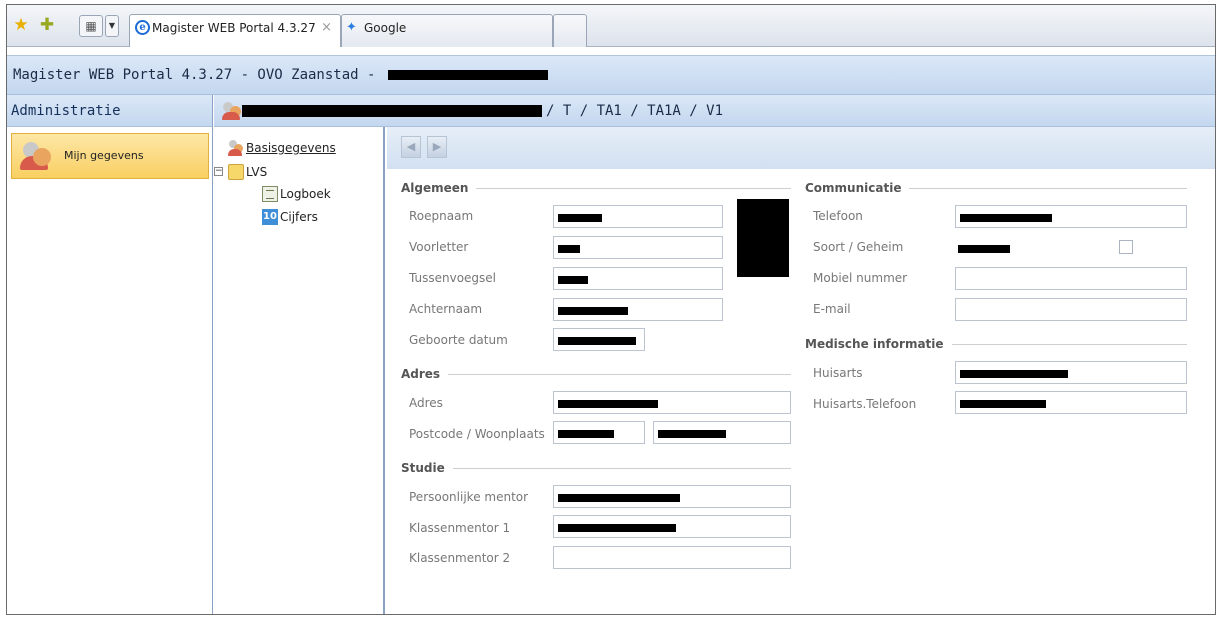  Describe the element at coordinates (638, 216) in the screenshot. I see `roepnaam-field` at that location.